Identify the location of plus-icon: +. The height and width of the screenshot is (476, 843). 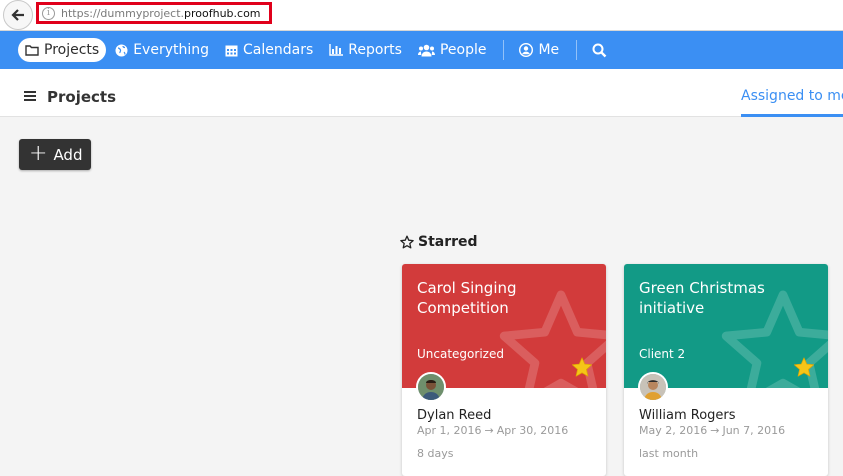
(38, 153).